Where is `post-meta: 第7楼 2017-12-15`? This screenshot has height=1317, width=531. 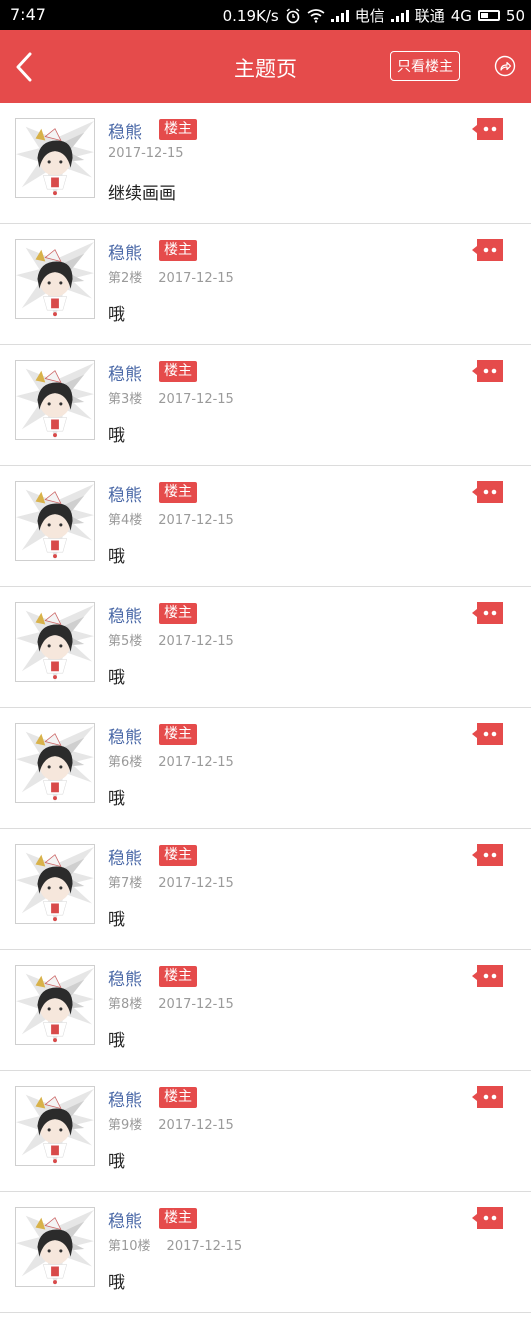 post-meta: 第7楼 2017-12-15 is located at coordinates (171, 881).